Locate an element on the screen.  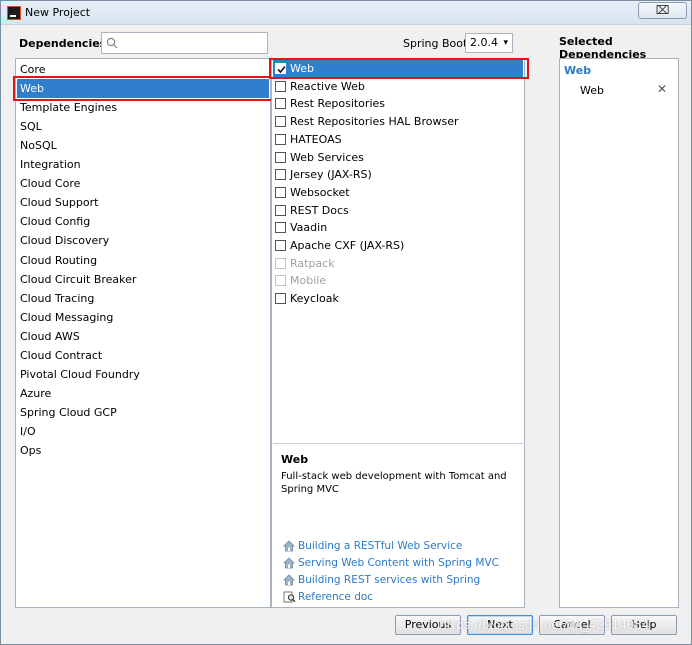
selected-group-web: Web is located at coordinates (578, 70).